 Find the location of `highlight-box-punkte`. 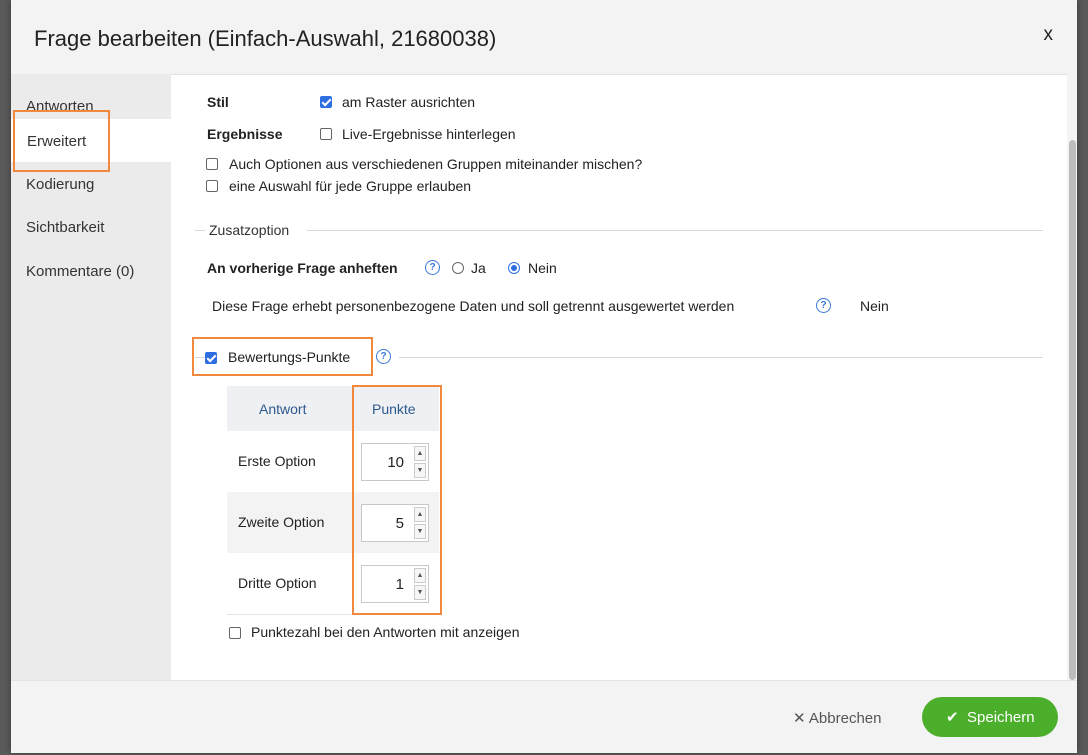

highlight-box-punkte is located at coordinates (397, 500).